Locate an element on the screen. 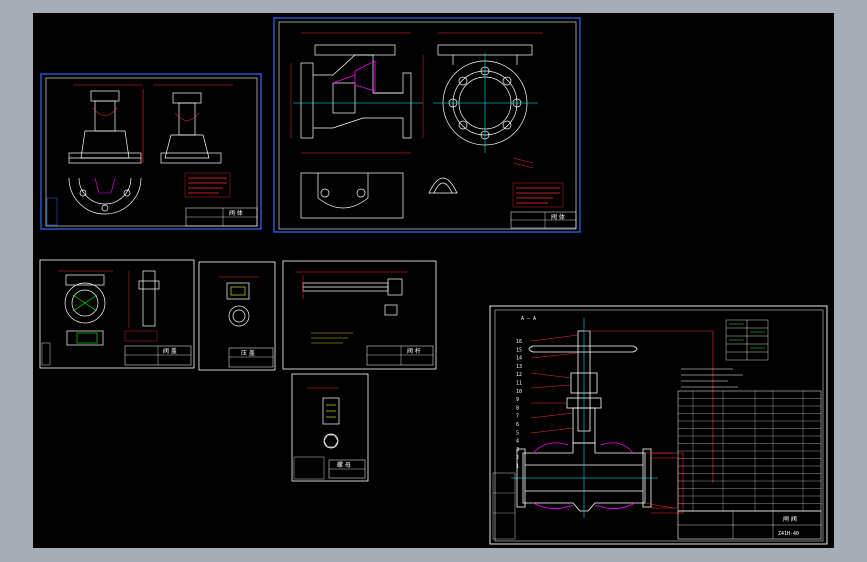 The image size is (867, 562). part-number-label: 5 is located at coordinates (517, 433).